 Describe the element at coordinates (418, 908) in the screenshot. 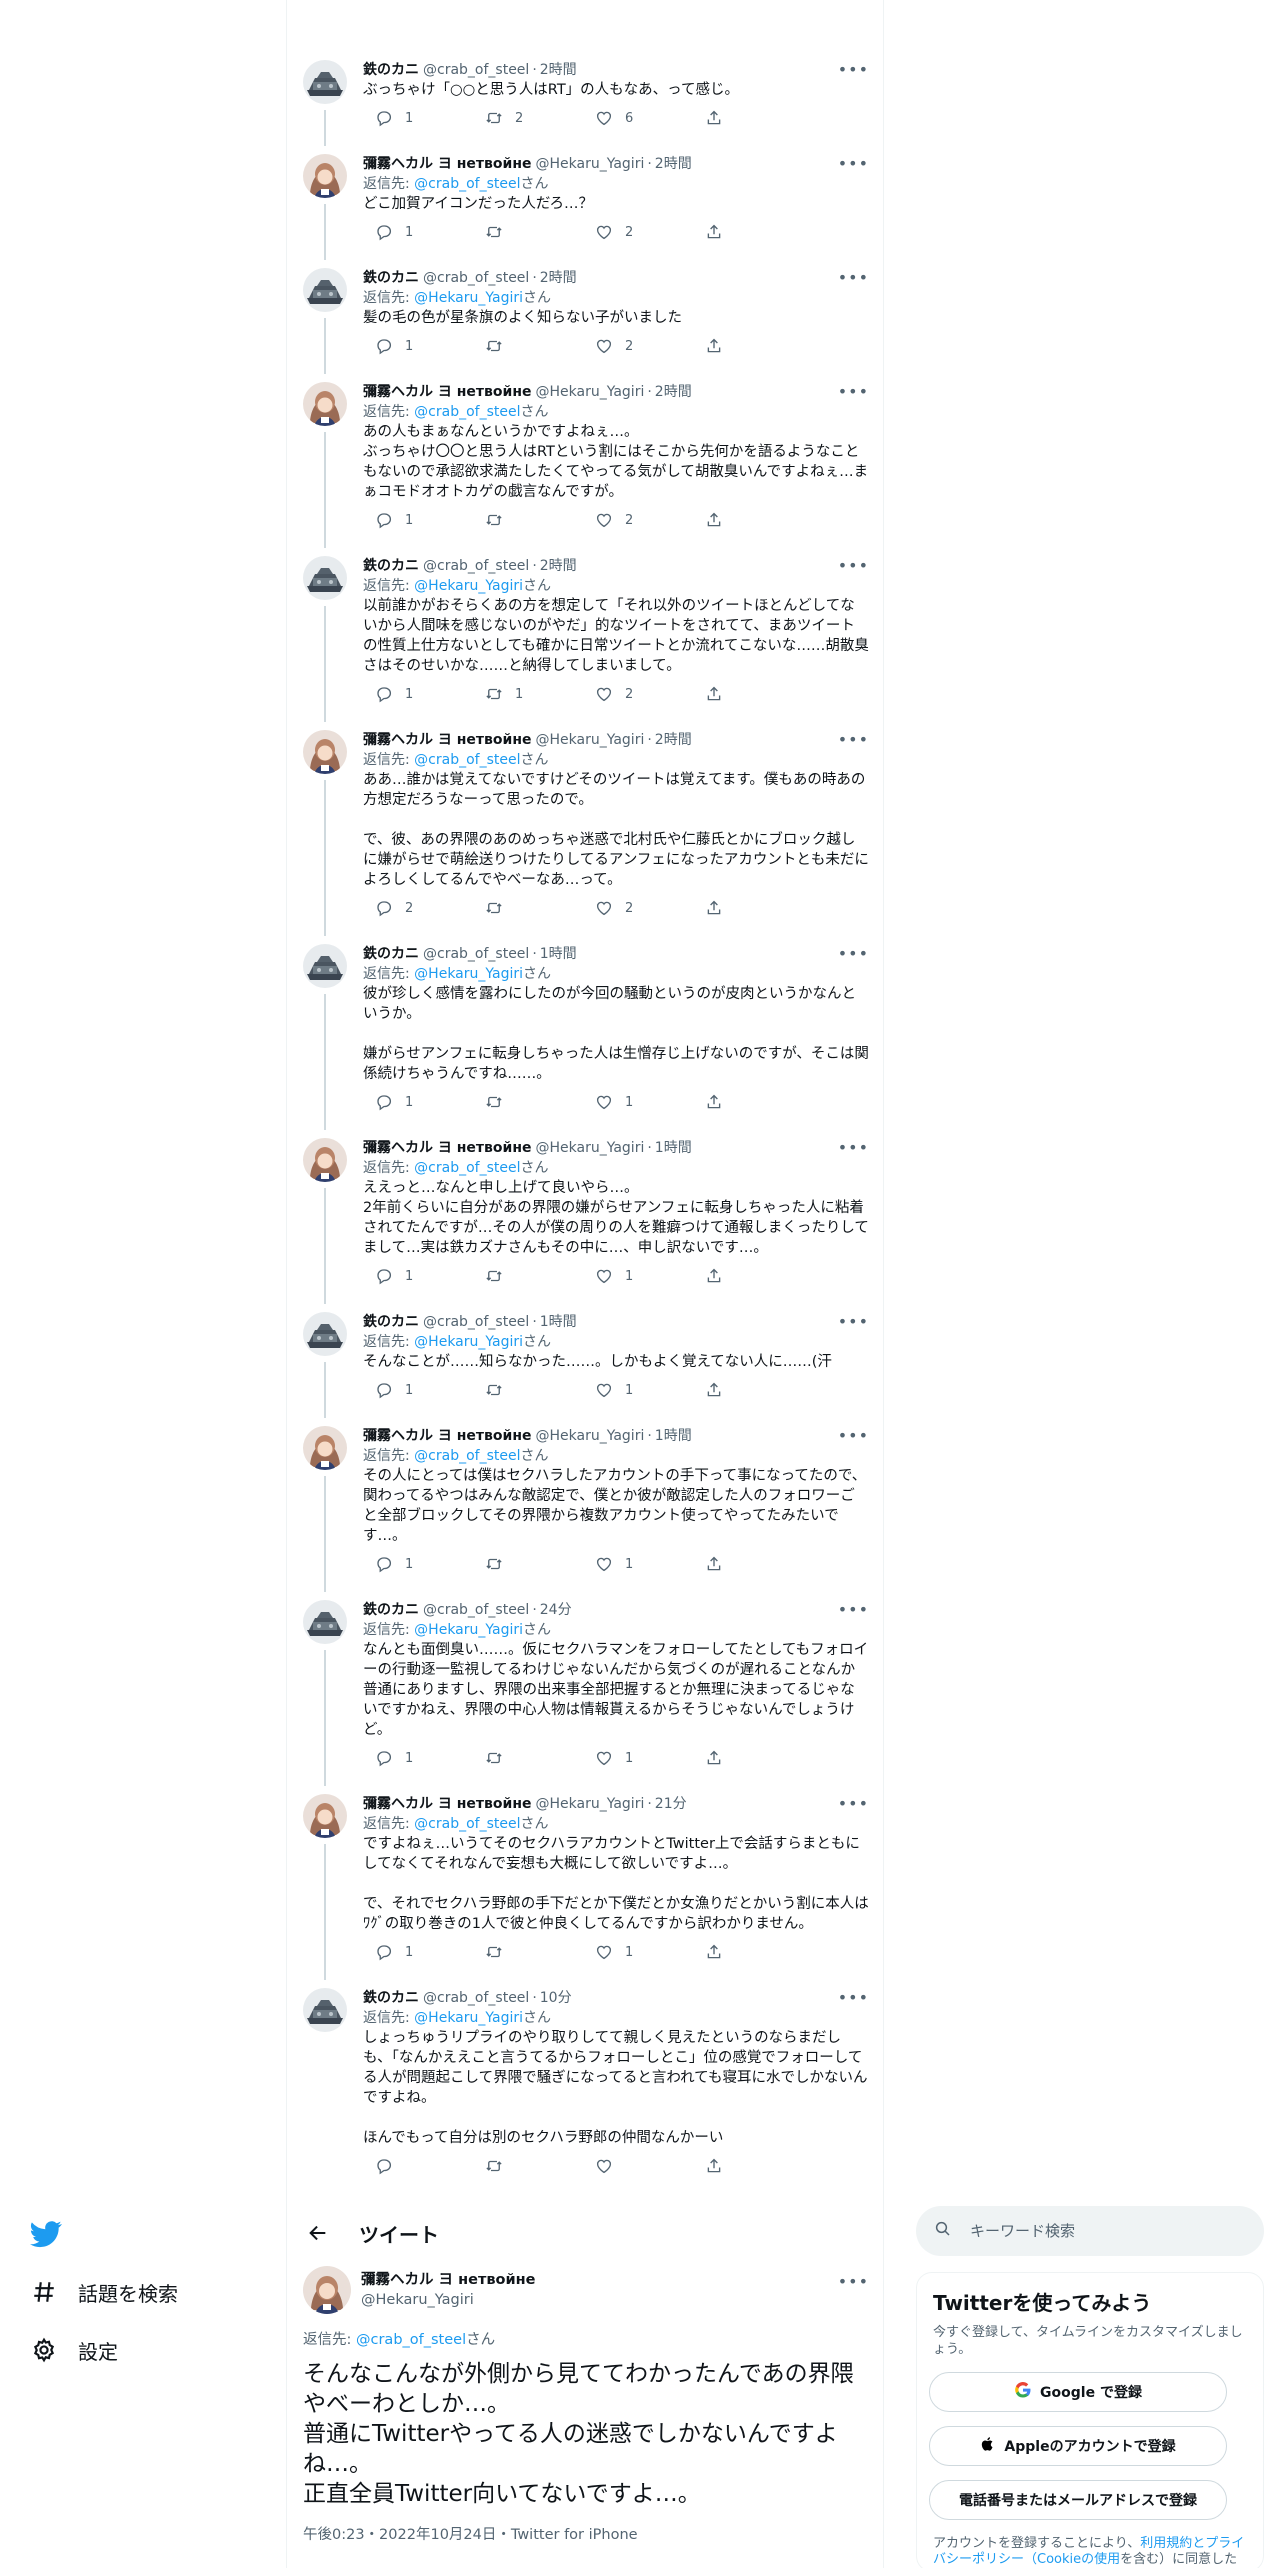

I see `reply-button: 2` at that location.